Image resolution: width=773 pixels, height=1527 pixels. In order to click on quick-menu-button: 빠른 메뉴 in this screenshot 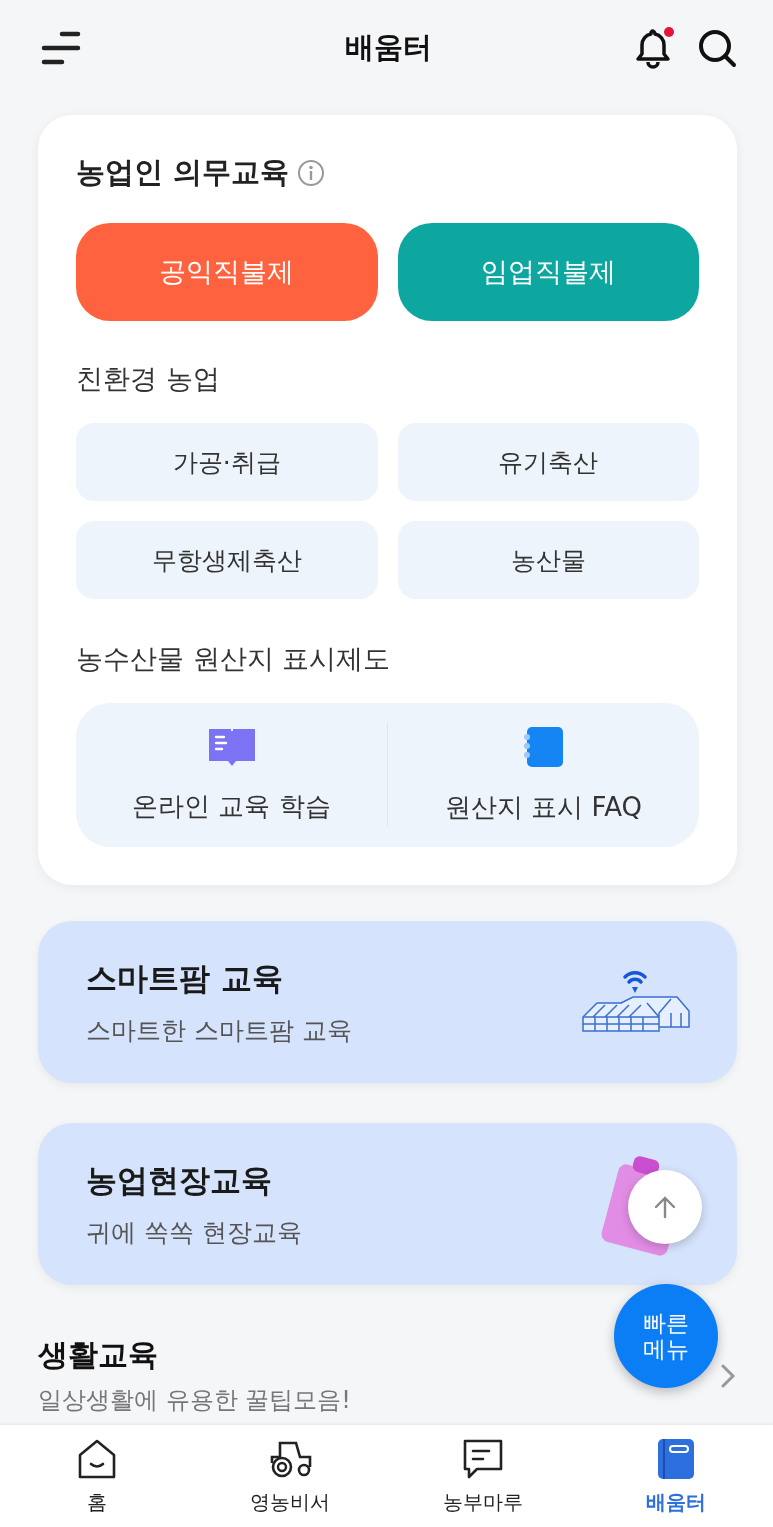, I will do `click(666, 1336)`.